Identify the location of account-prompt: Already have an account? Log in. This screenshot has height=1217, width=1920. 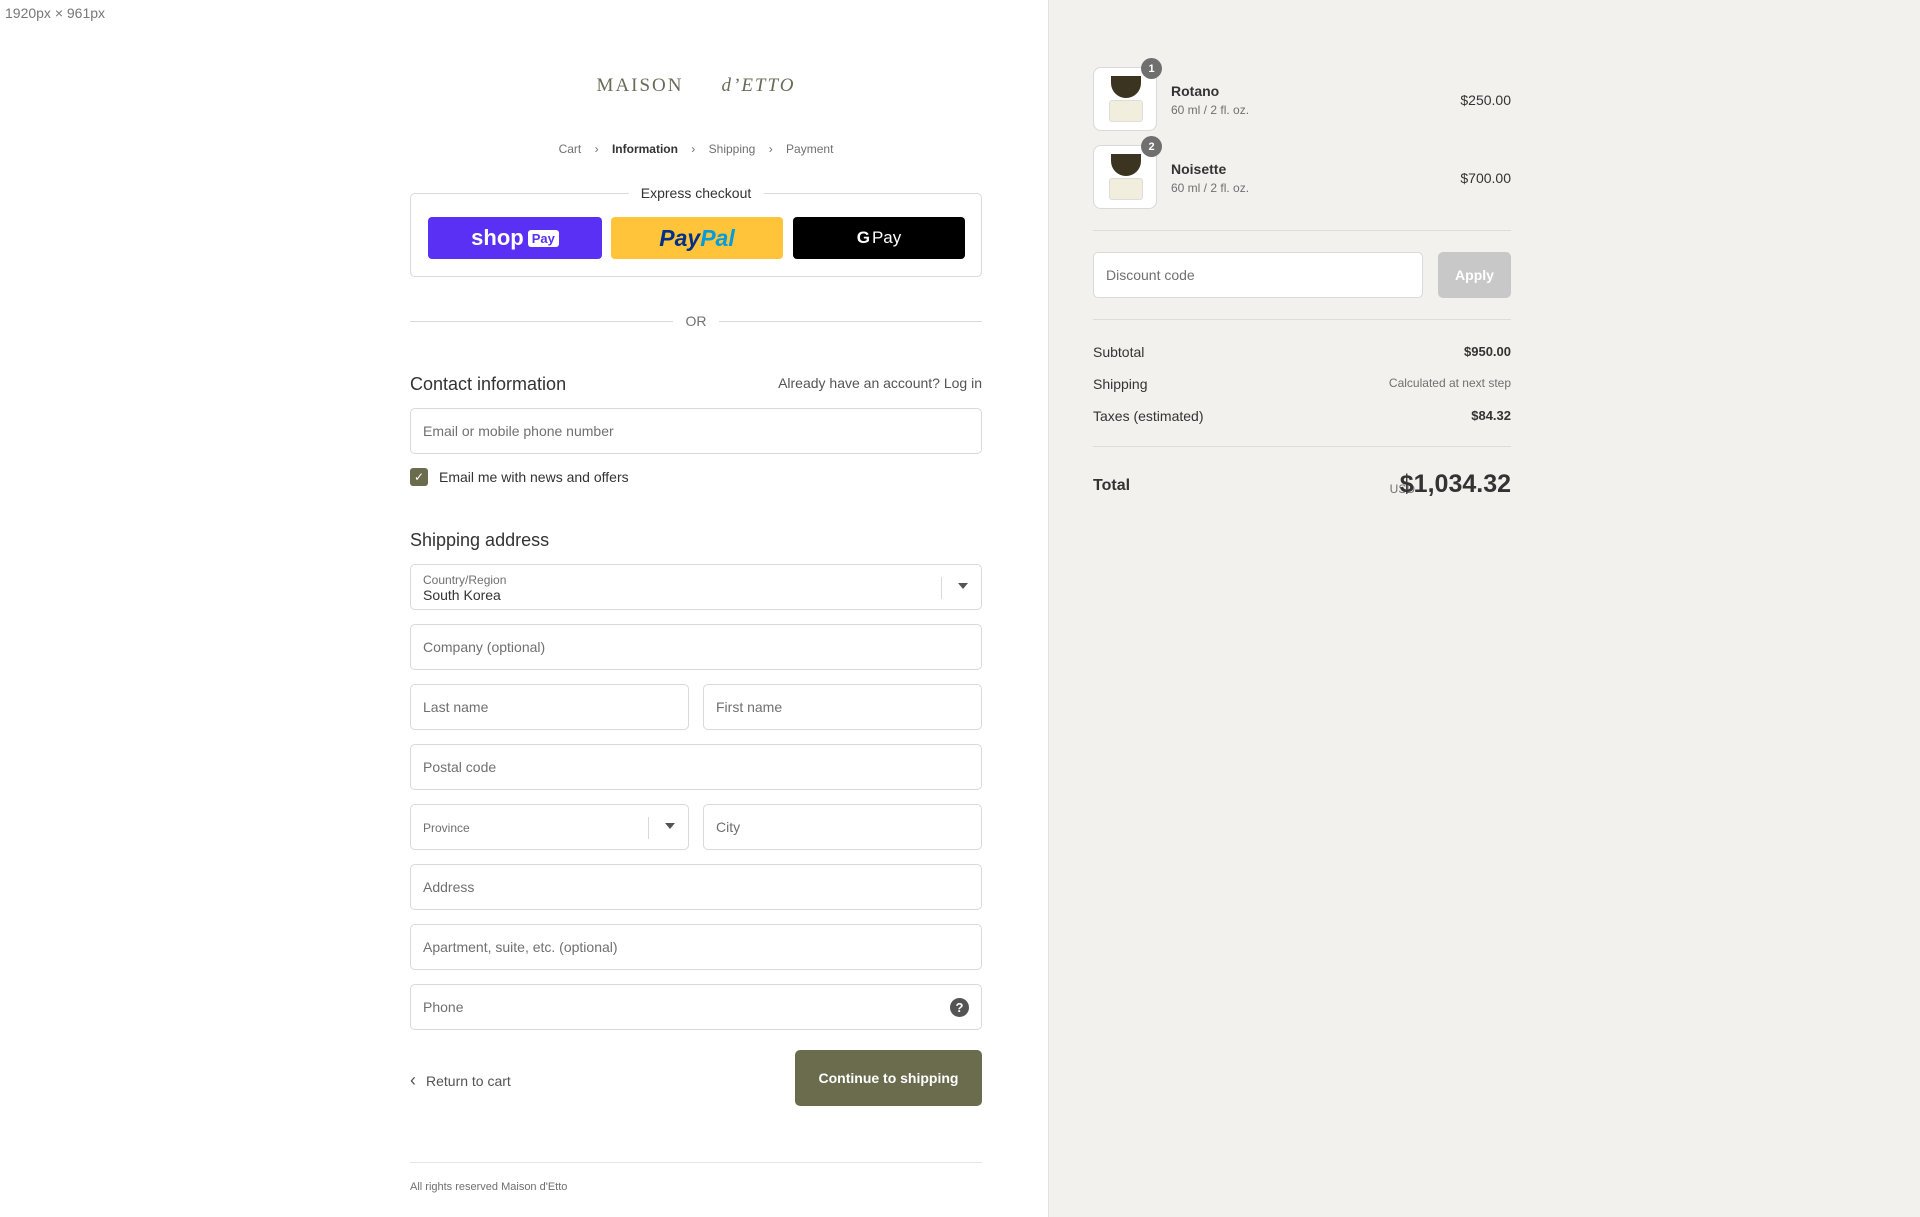
(880, 383).